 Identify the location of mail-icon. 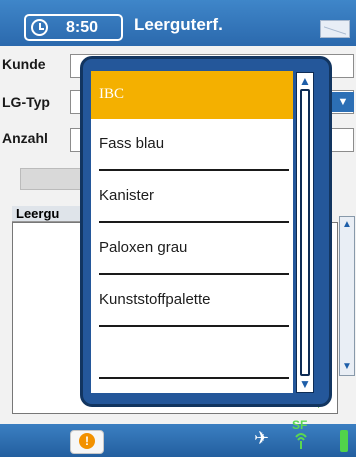
(335, 29).